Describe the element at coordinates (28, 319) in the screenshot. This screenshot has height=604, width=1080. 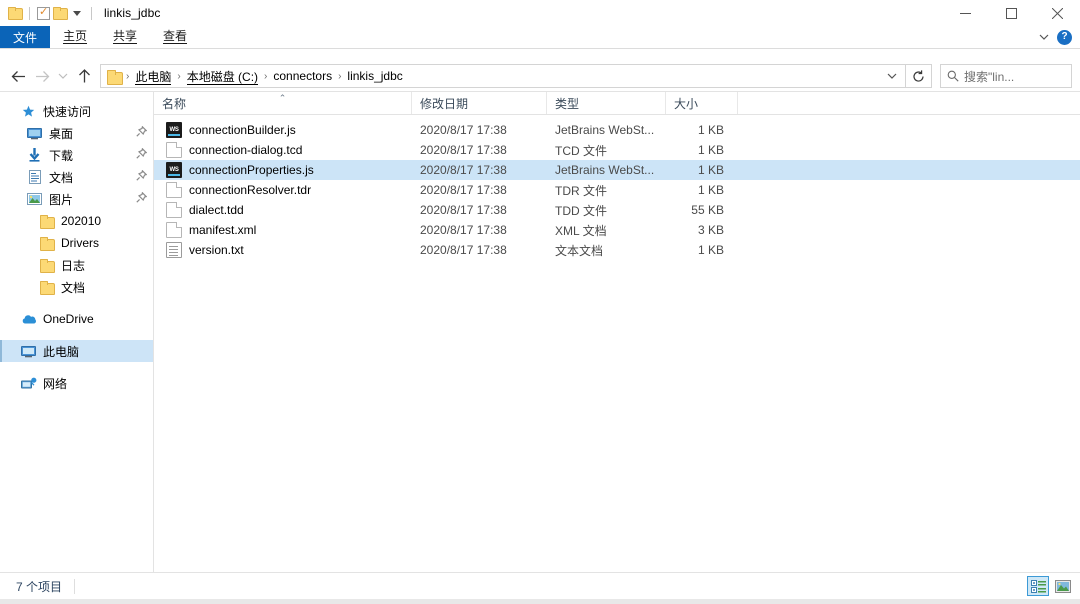
I see `cloud-icon` at that location.